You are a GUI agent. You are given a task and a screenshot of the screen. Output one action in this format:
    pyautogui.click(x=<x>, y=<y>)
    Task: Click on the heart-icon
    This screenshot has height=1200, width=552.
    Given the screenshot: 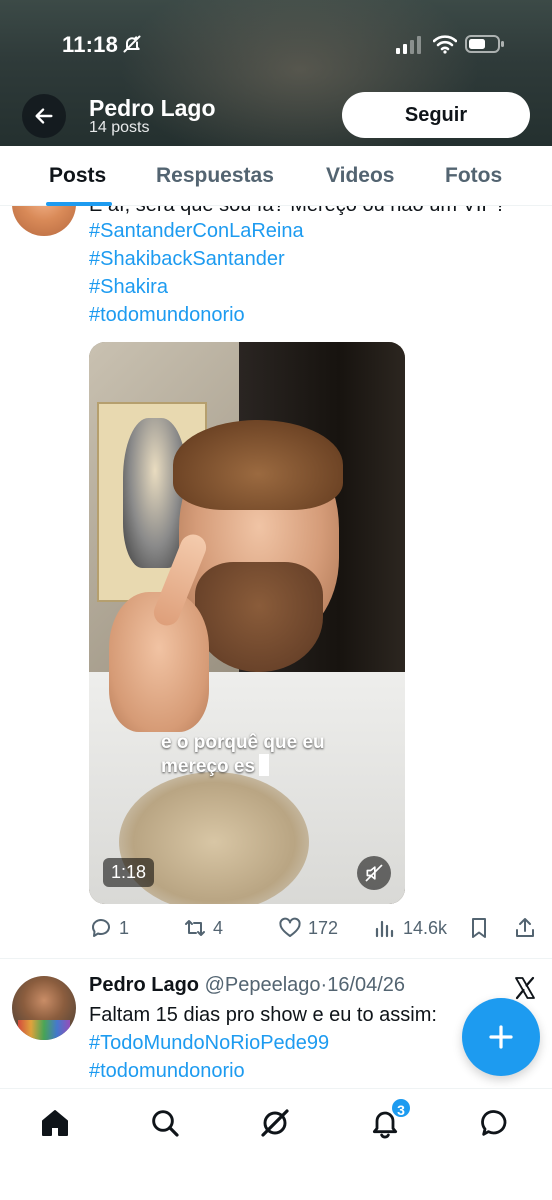 What is the action you would take?
    pyautogui.click(x=290, y=927)
    